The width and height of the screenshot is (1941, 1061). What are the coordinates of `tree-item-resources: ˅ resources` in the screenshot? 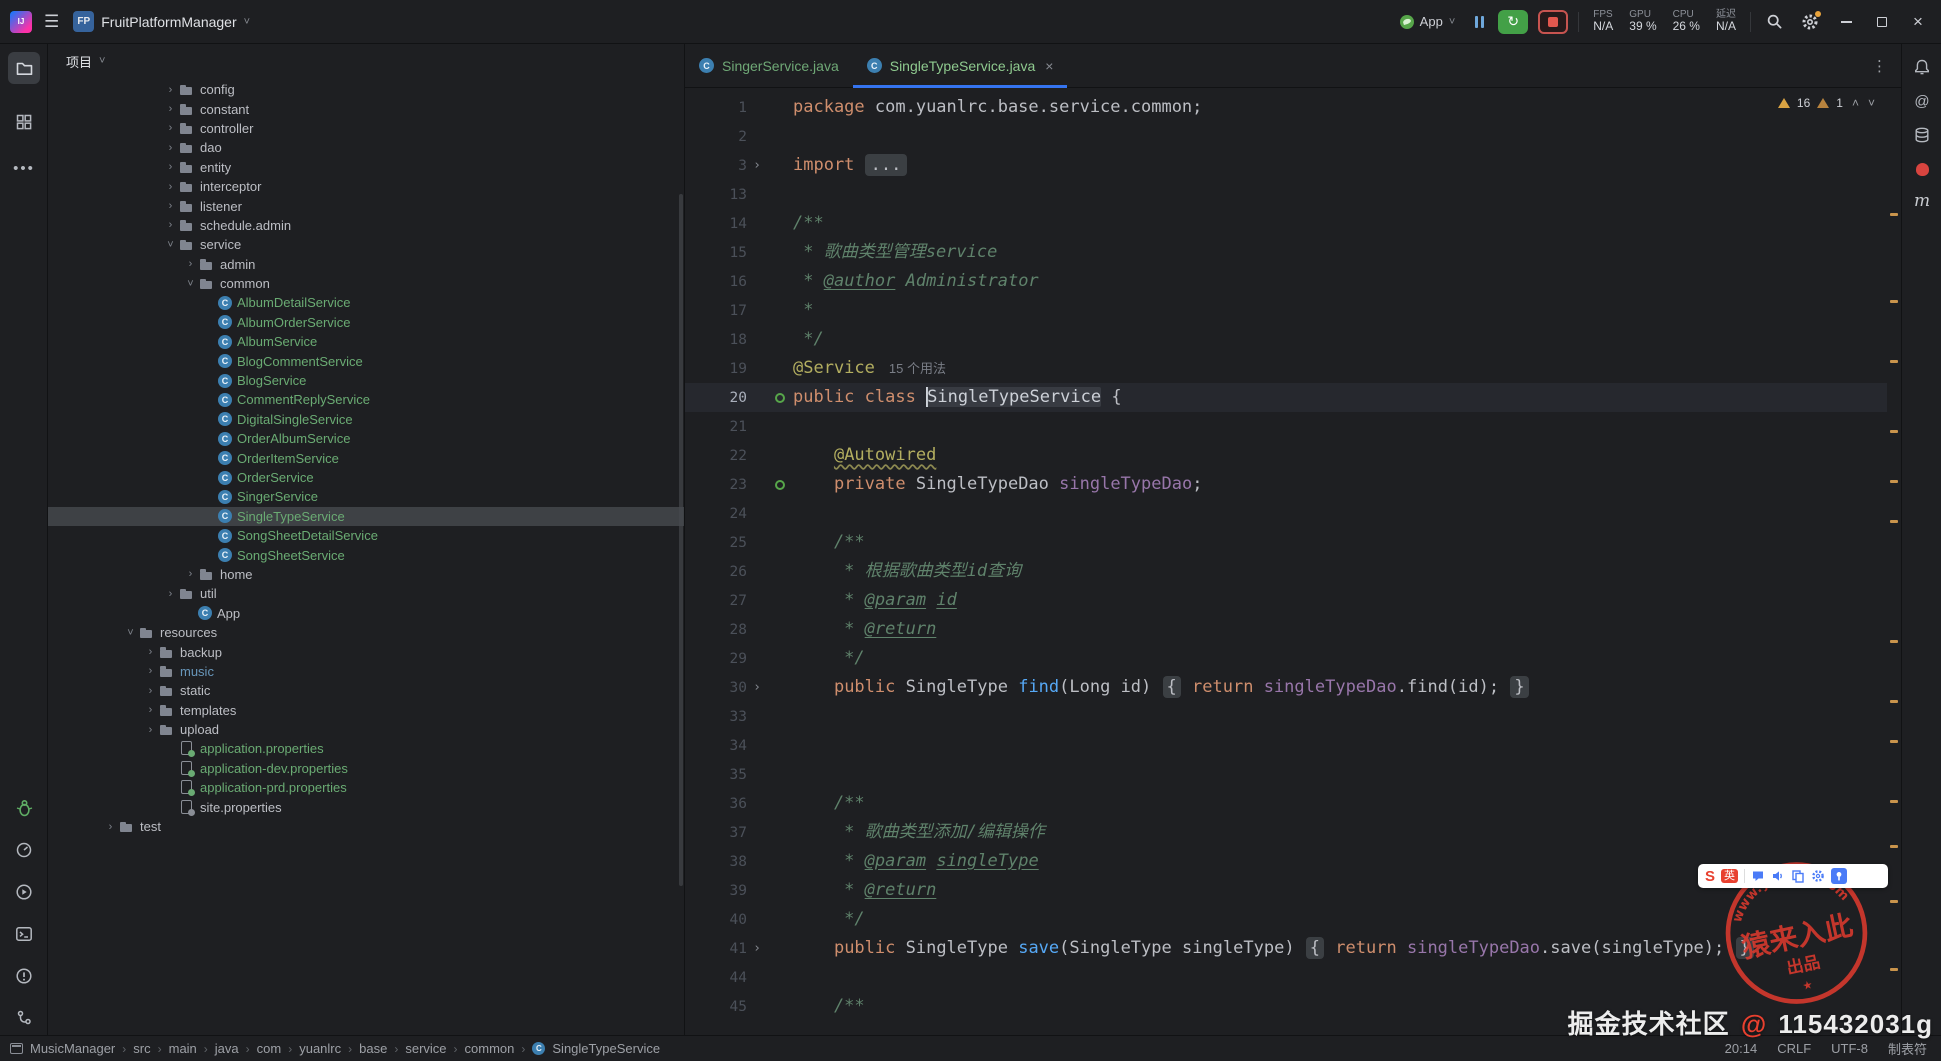 It's located at (366, 632).